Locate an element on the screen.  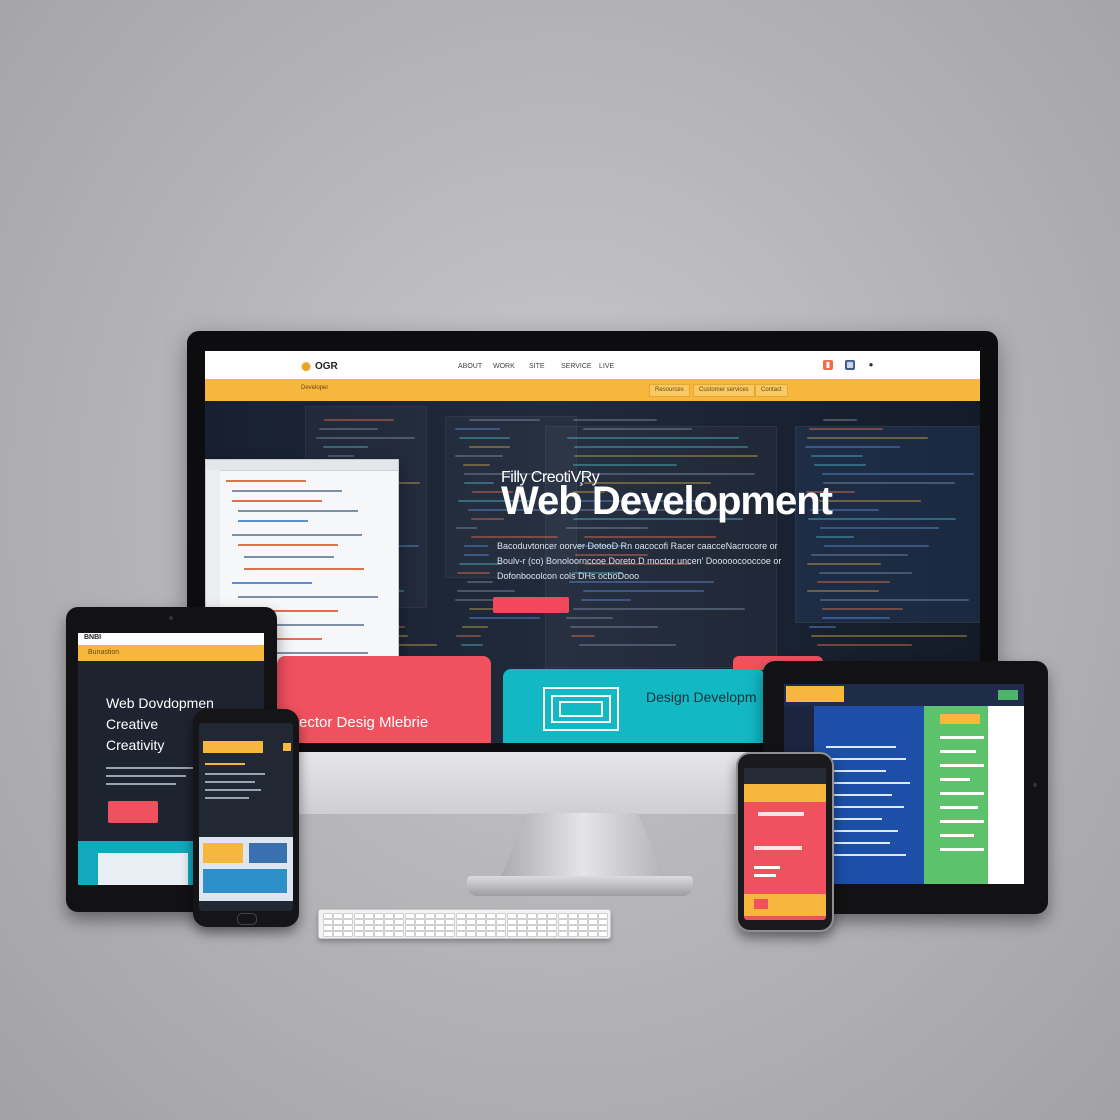
nav-link: WORK is located at coordinates (504, 366).